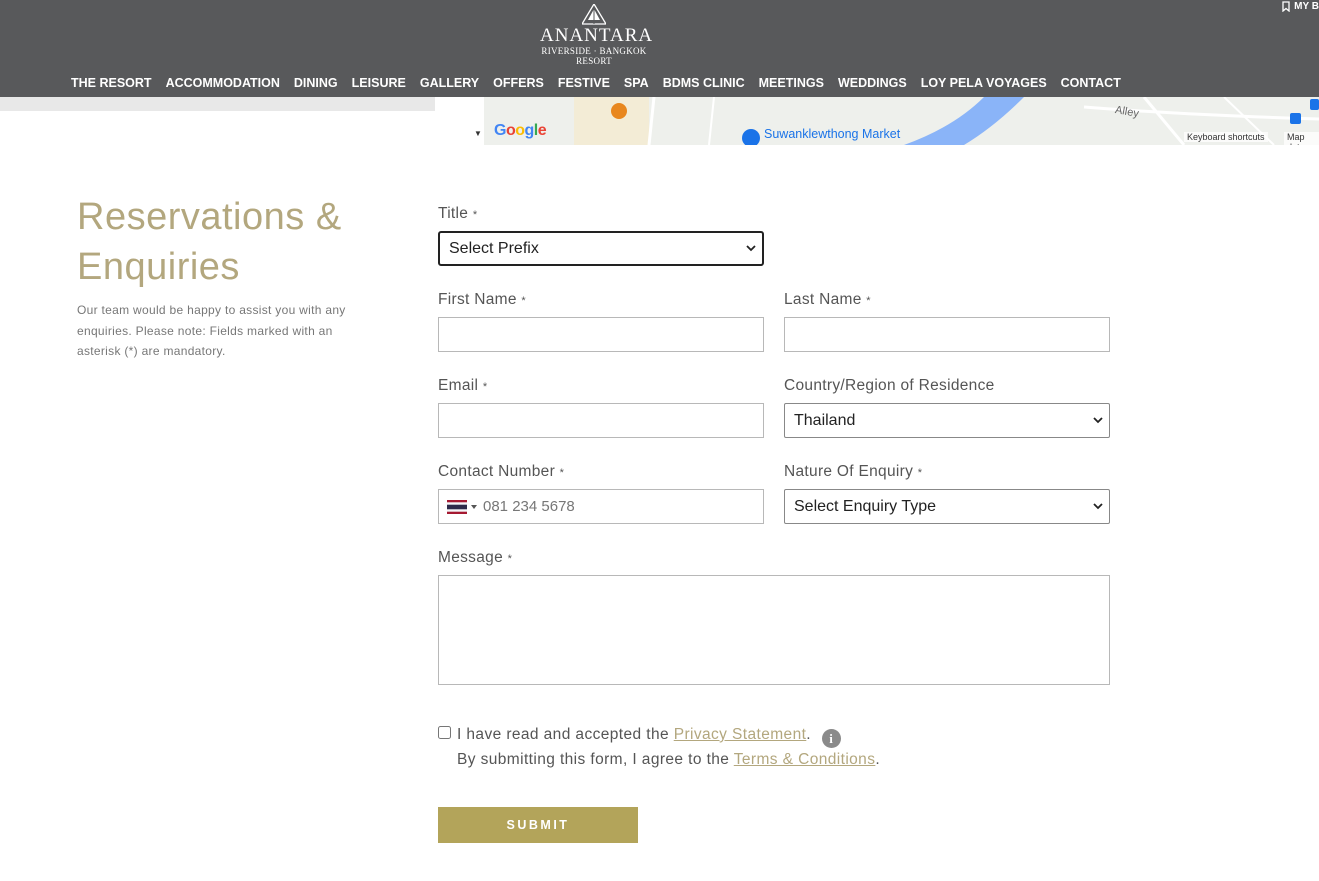  What do you see at coordinates (449, 83) in the screenshot?
I see `nav-gallery: GALLERY` at bounding box center [449, 83].